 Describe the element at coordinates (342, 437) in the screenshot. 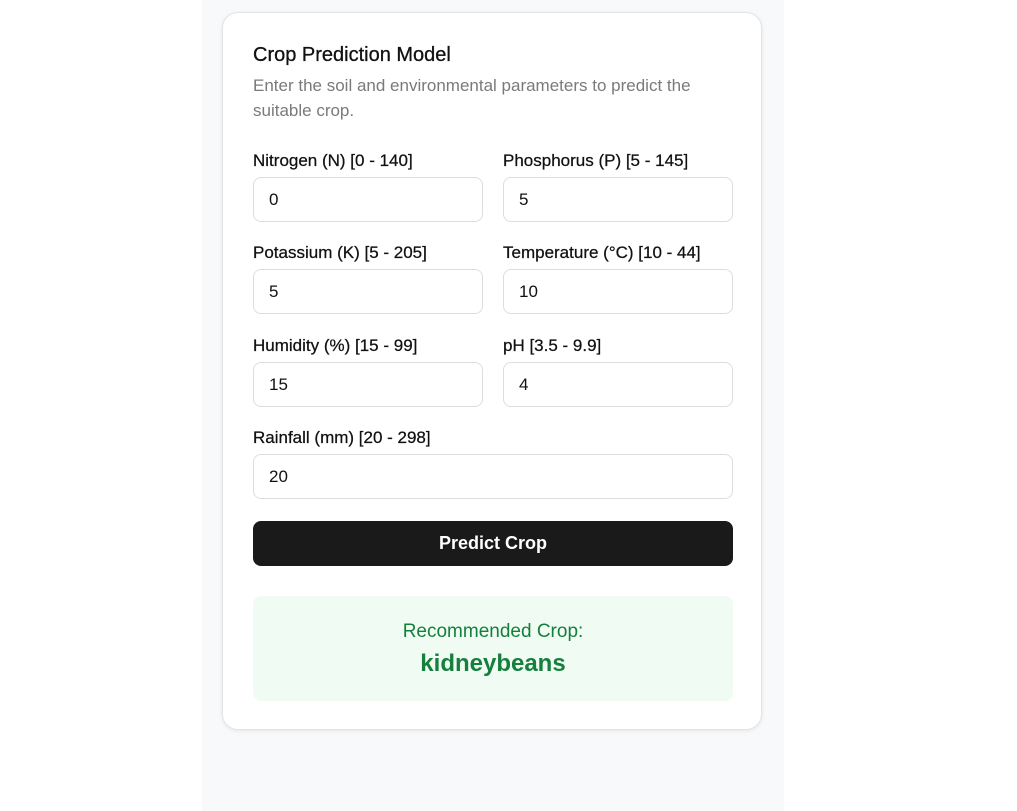

I see `rainfall-label: Rainfall (mm) [20 - 298]` at that location.